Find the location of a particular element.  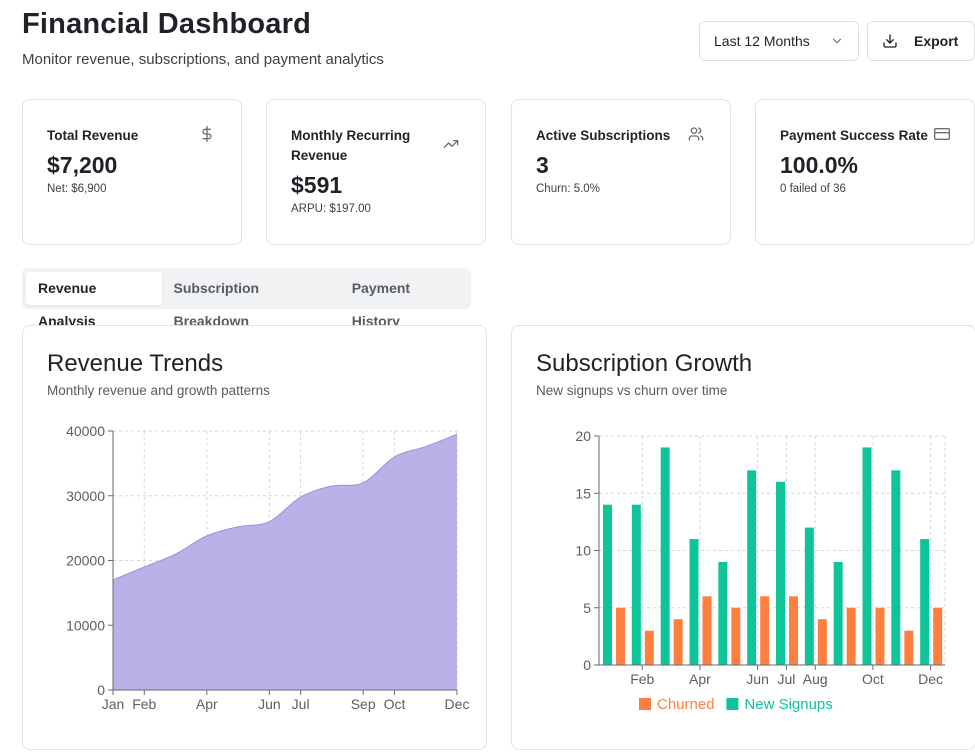

y-tick-label: 5 is located at coordinates (587, 608).